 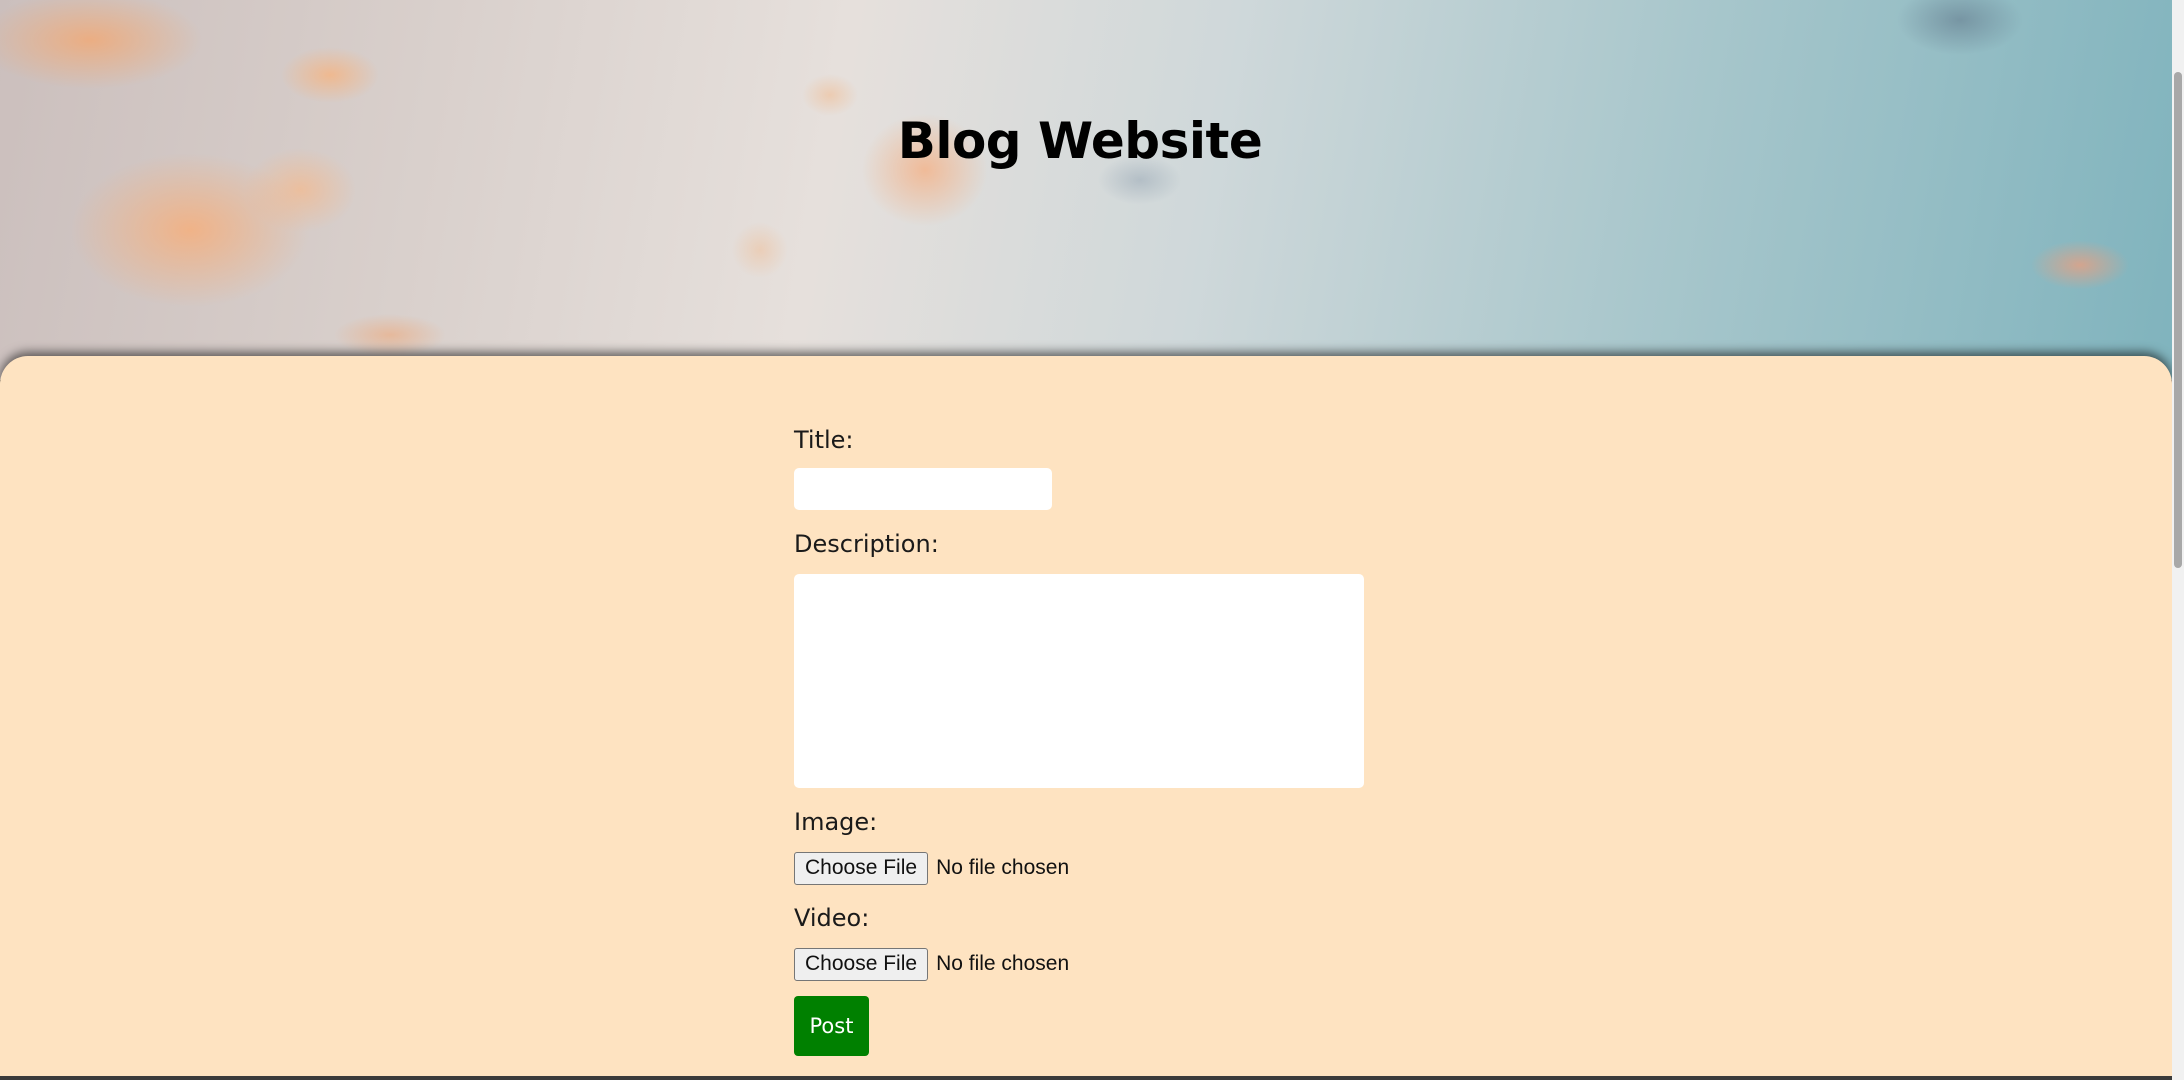 I want to click on bottom-edge, so click(x=1086, y=1078).